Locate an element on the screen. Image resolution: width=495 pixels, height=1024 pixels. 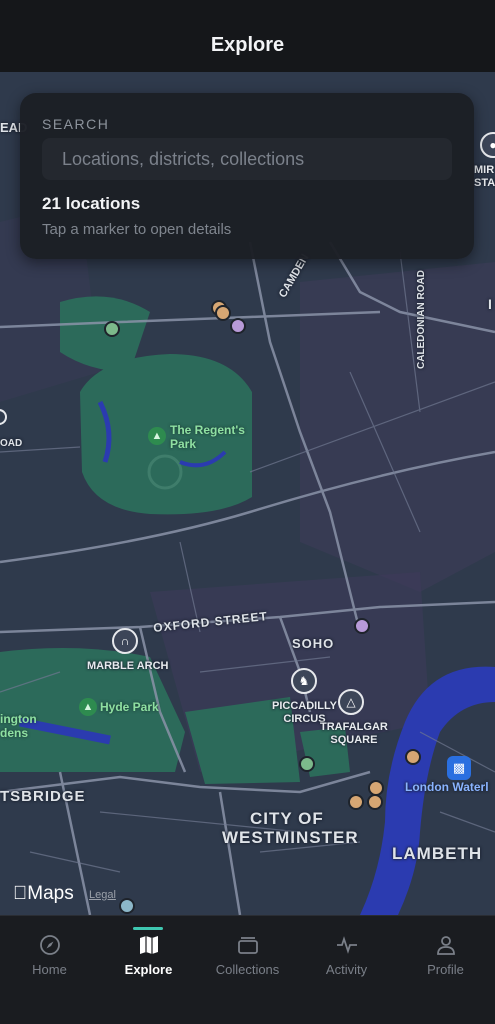
legal-link: Legal is located at coordinates (102, 895).